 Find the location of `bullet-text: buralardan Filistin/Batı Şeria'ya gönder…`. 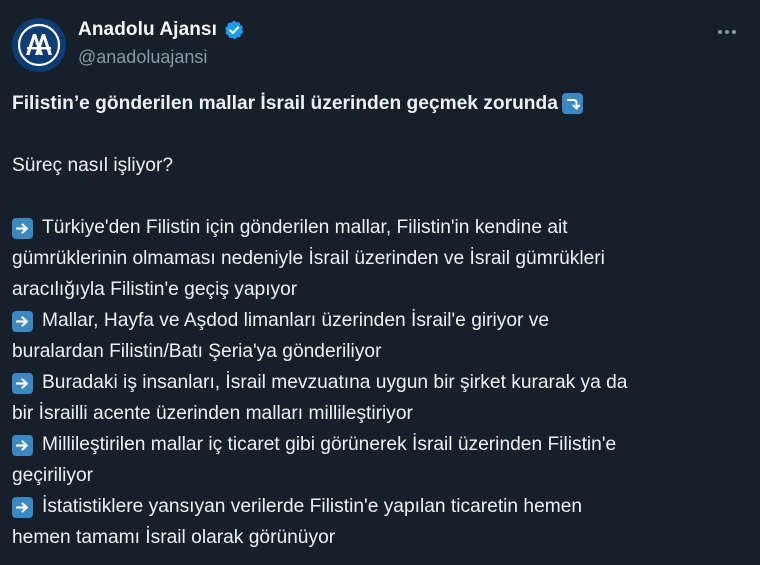

bullet-text: buralardan Filistin/Batı Şeria'ya gönder… is located at coordinates (197, 351).